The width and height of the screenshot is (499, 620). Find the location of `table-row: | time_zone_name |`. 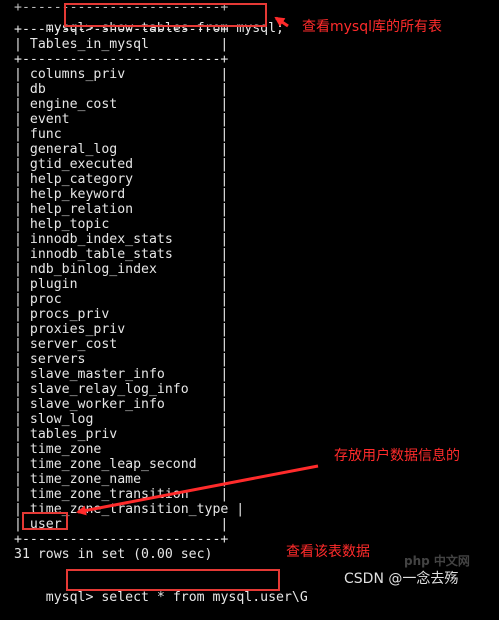

table-row: | time_zone_name | is located at coordinates (121, 479).